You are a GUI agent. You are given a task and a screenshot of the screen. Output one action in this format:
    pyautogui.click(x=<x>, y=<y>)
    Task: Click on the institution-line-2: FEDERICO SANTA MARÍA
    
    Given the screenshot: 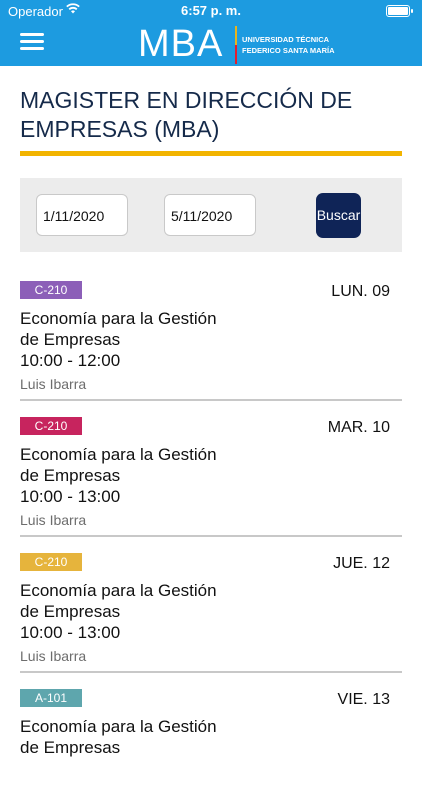 What is the action you would take?
    pyautogui.click(x=288, y=50)
    